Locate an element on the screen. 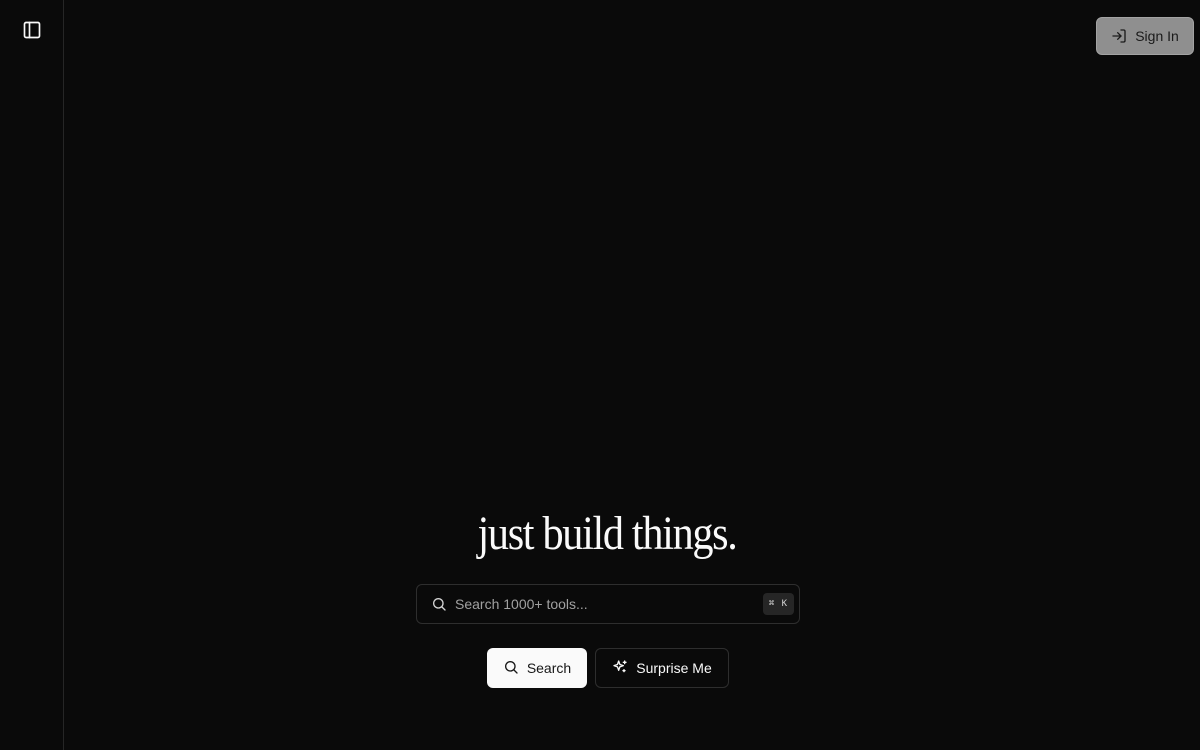 This screenshot has height=750, width=1200. search-field: ⌘ K is located at coordinates (608, 604).